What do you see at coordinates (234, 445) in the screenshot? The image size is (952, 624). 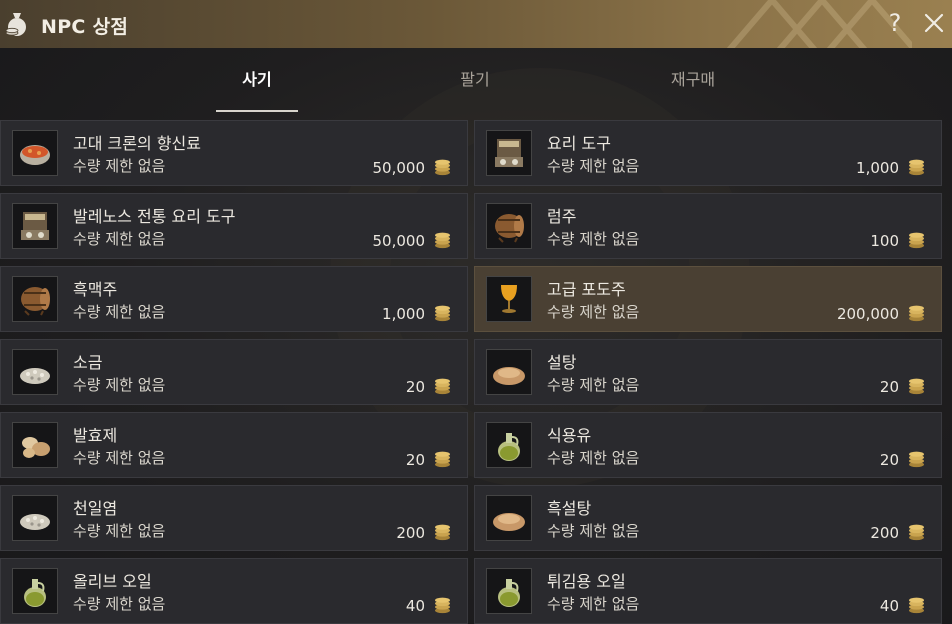 I see `item-card: 발효제수량 제한 없음 20` at bounding box center [234, 445].